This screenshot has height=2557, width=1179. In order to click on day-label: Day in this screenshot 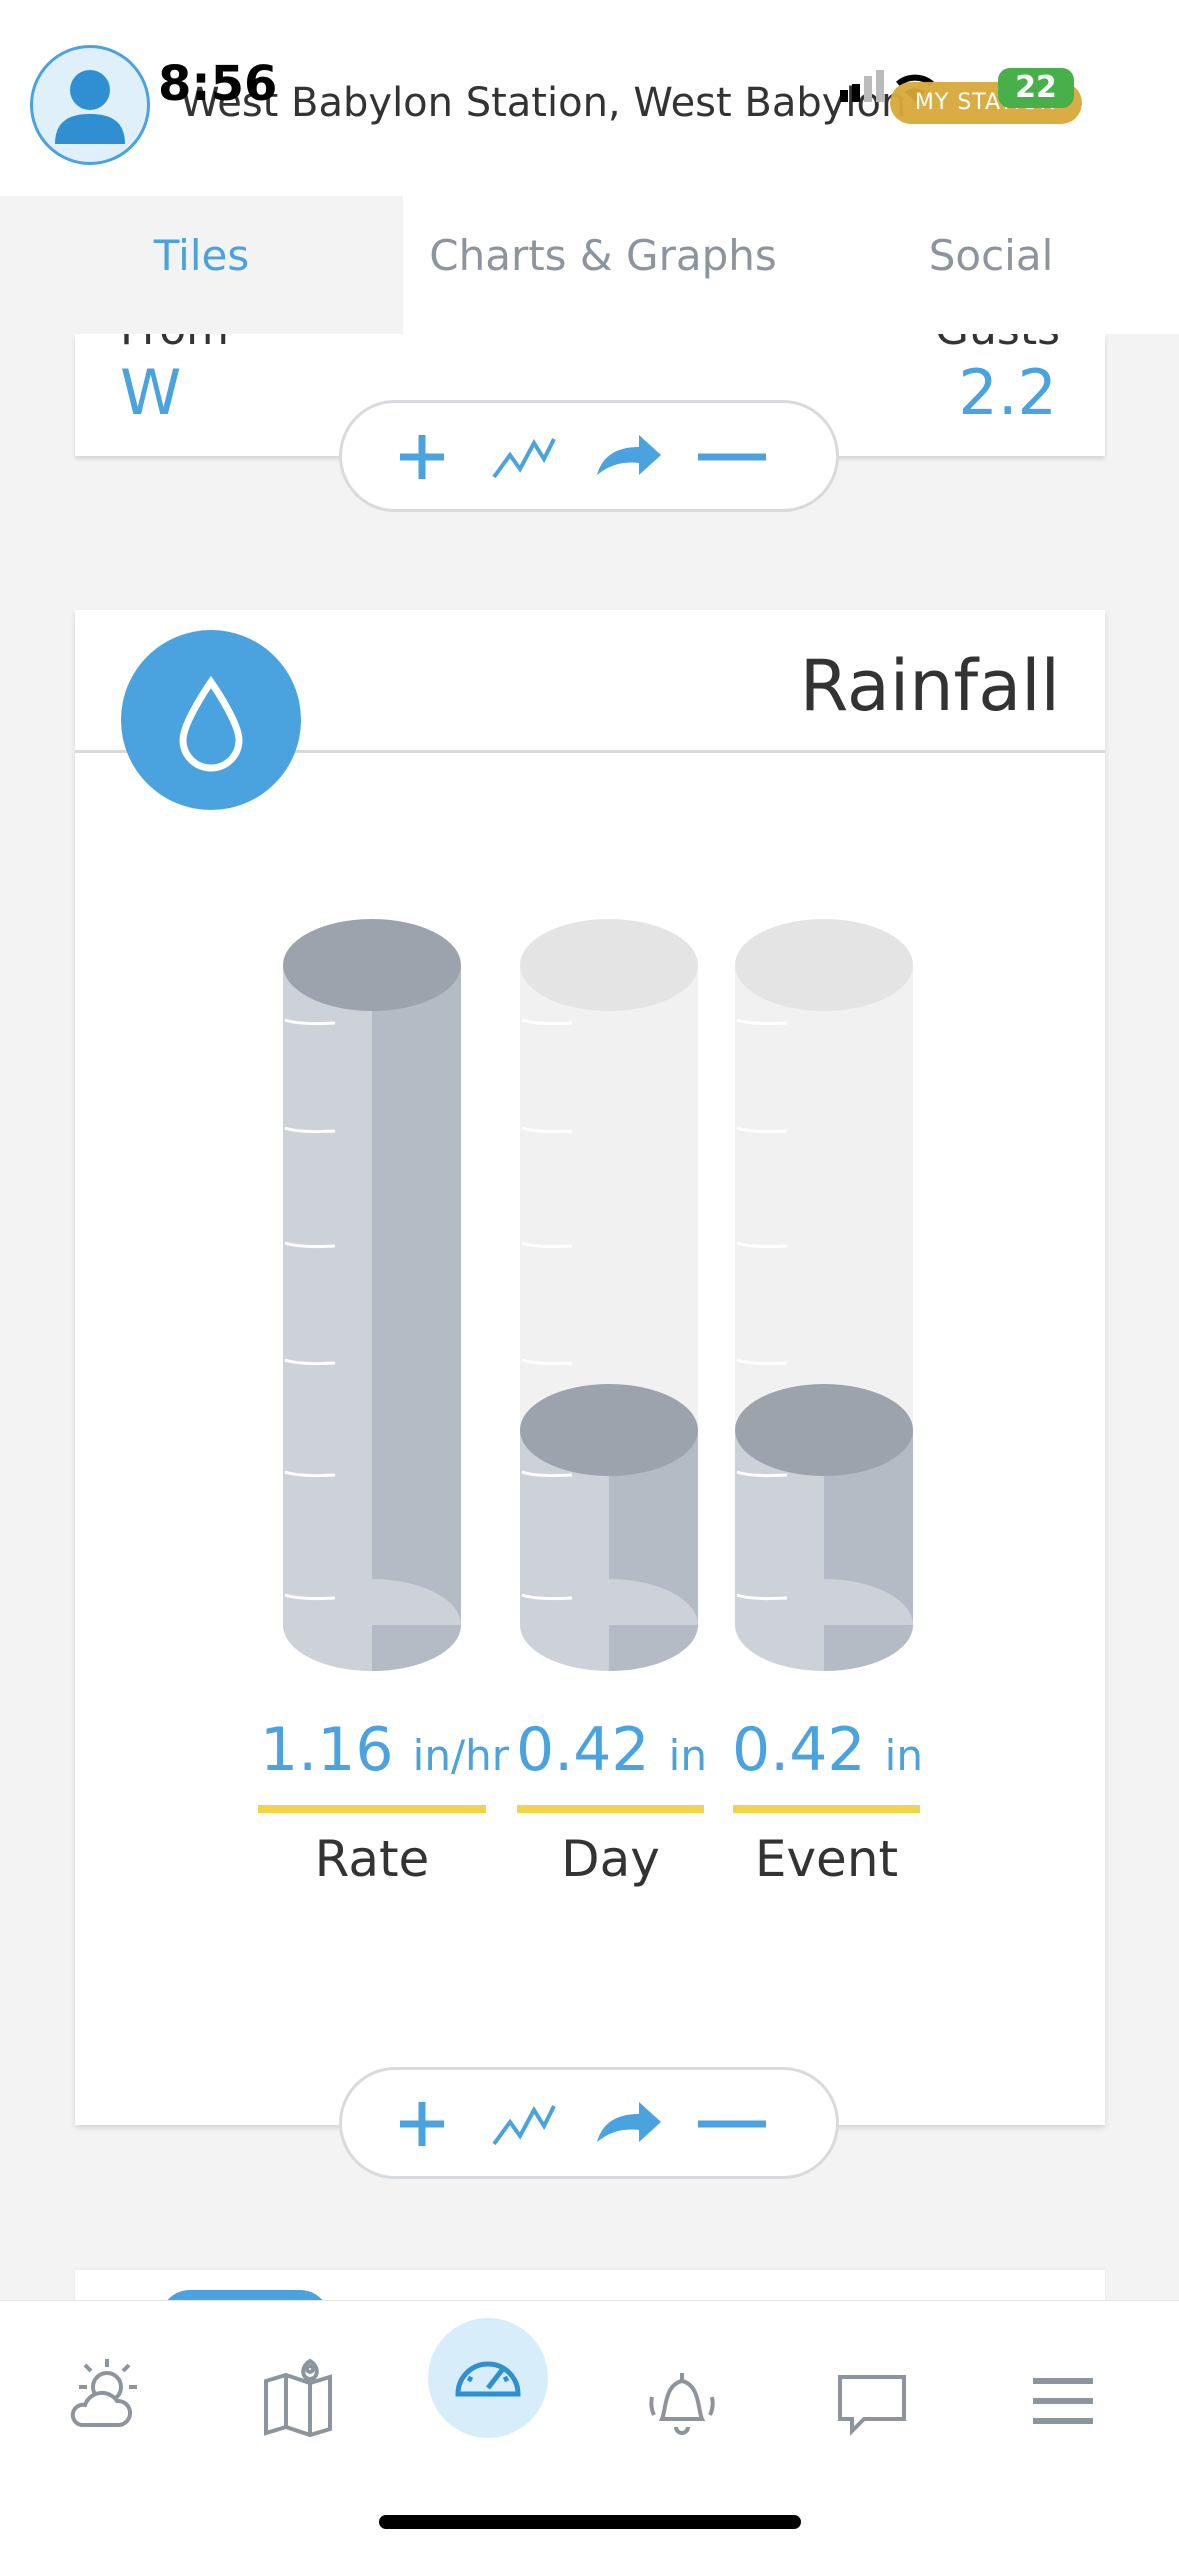, I will do `click(610, 1859)`.